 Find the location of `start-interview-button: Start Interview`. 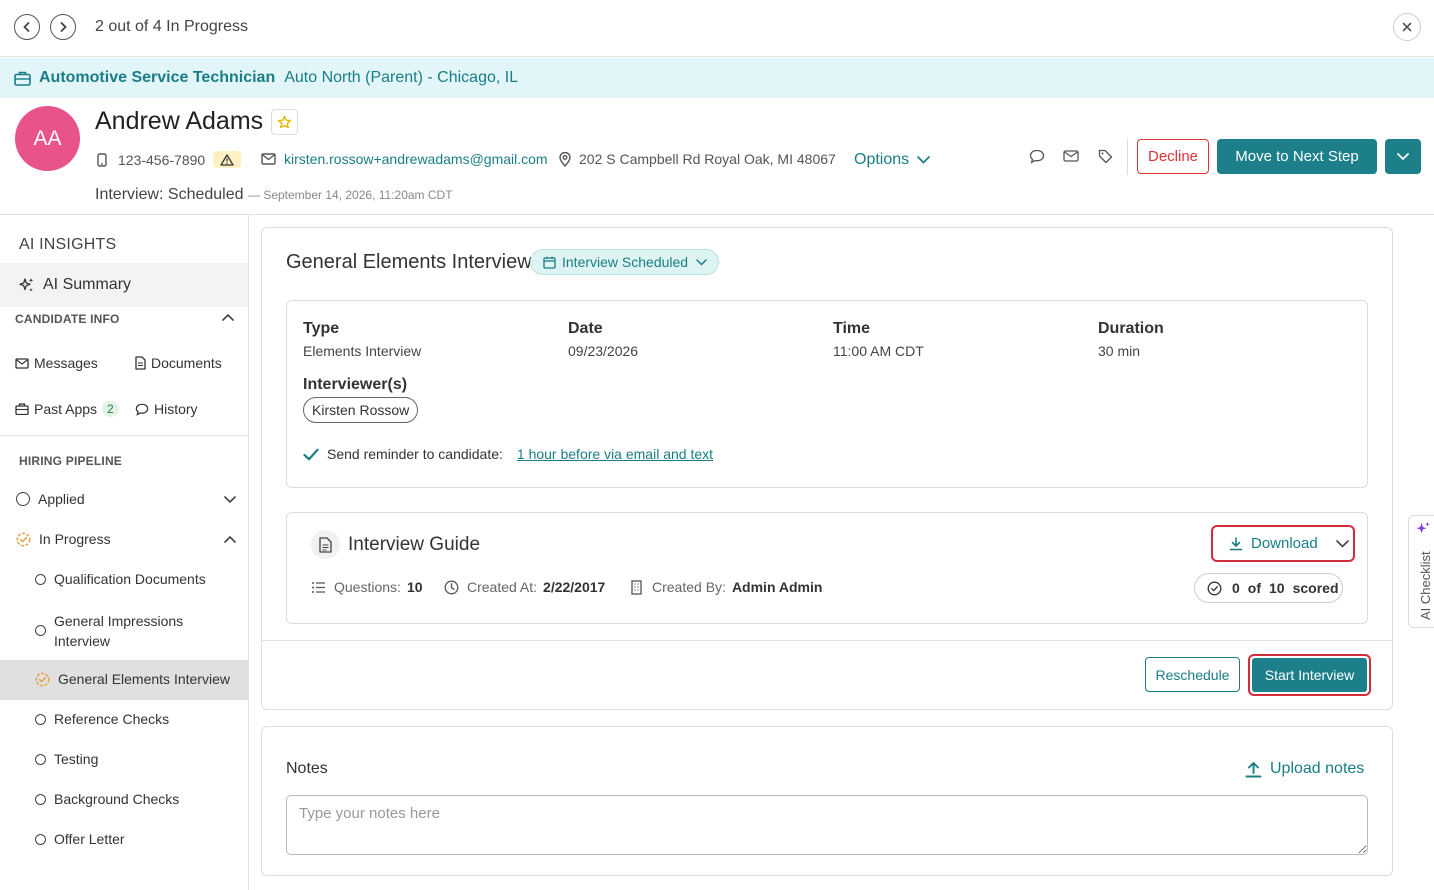

start-interview-button: Start Interview is located at coordinates (1309, 675).